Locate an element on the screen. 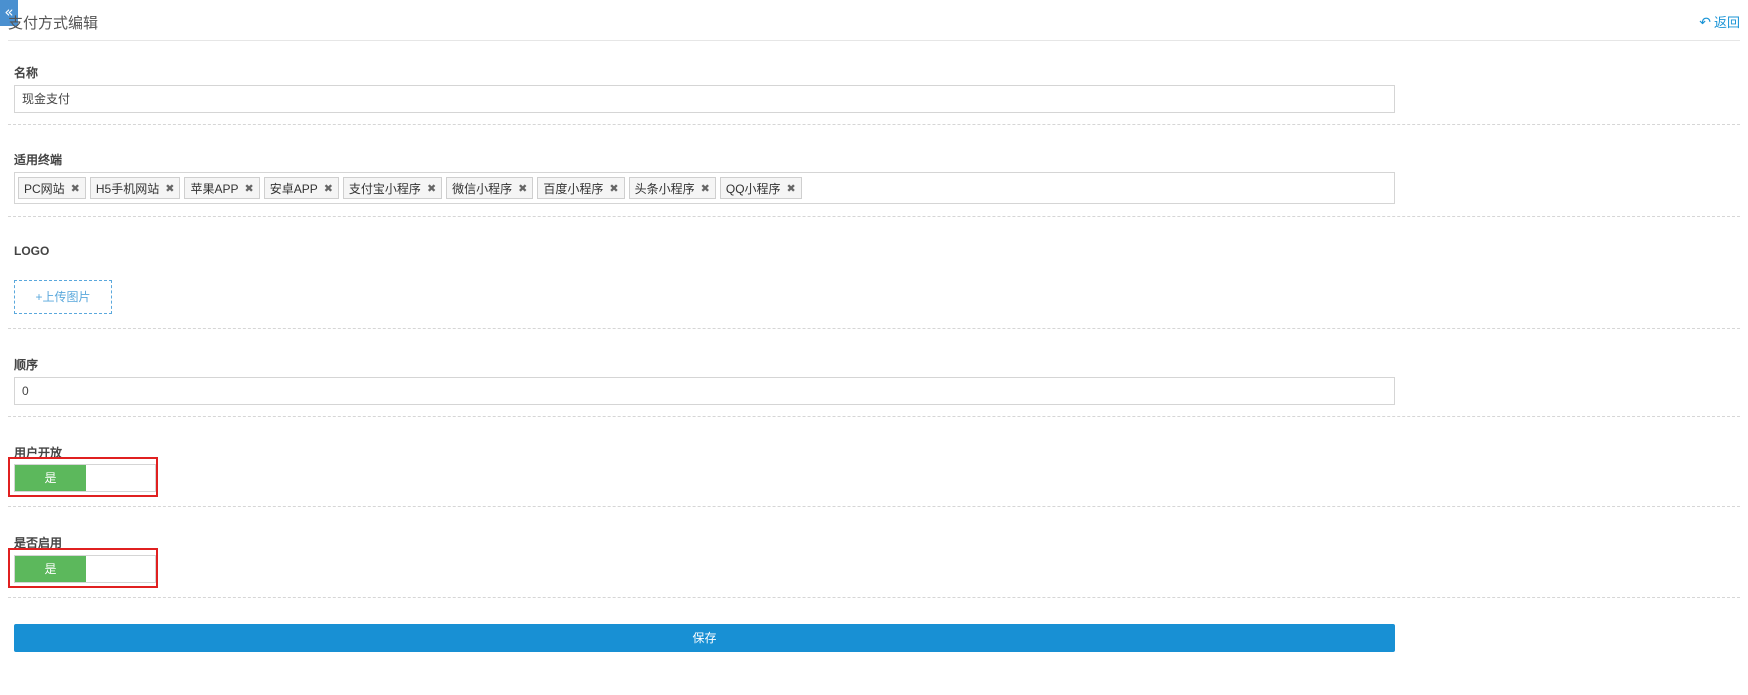 The height and width of the screenshot is (695, 1748). user-open-section: 用户开放 是 is located at coordinates (874, 461).